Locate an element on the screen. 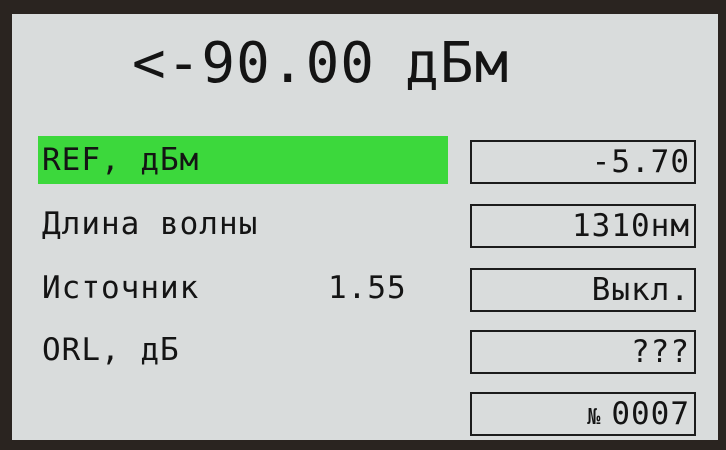  ref-label: REF, дБм is located at coordinates (243, 160).